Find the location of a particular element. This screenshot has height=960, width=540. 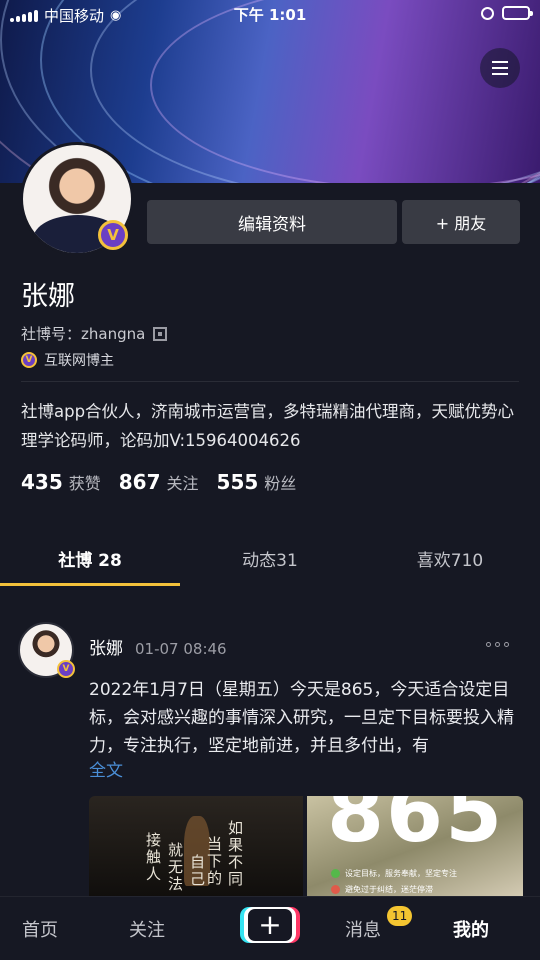

account-label: 社博号： is located at coordinates (51, 334).